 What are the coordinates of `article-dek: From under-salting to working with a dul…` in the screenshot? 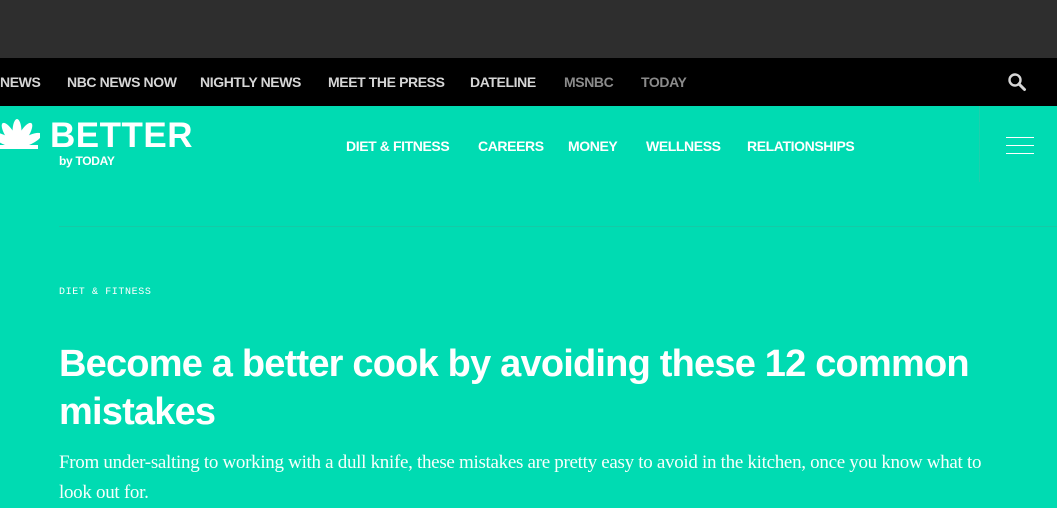 It's located at (520, 477).